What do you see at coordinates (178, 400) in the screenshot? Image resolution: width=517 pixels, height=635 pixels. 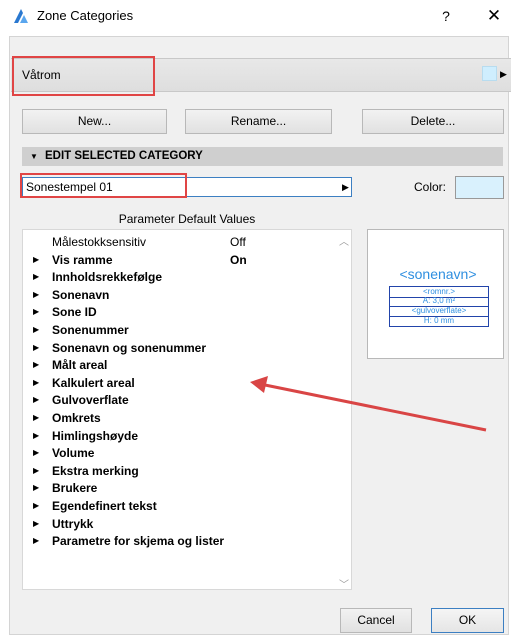 I see `parameter-row: ▶ Gulvoverflate` at bounding box center [178, 400].